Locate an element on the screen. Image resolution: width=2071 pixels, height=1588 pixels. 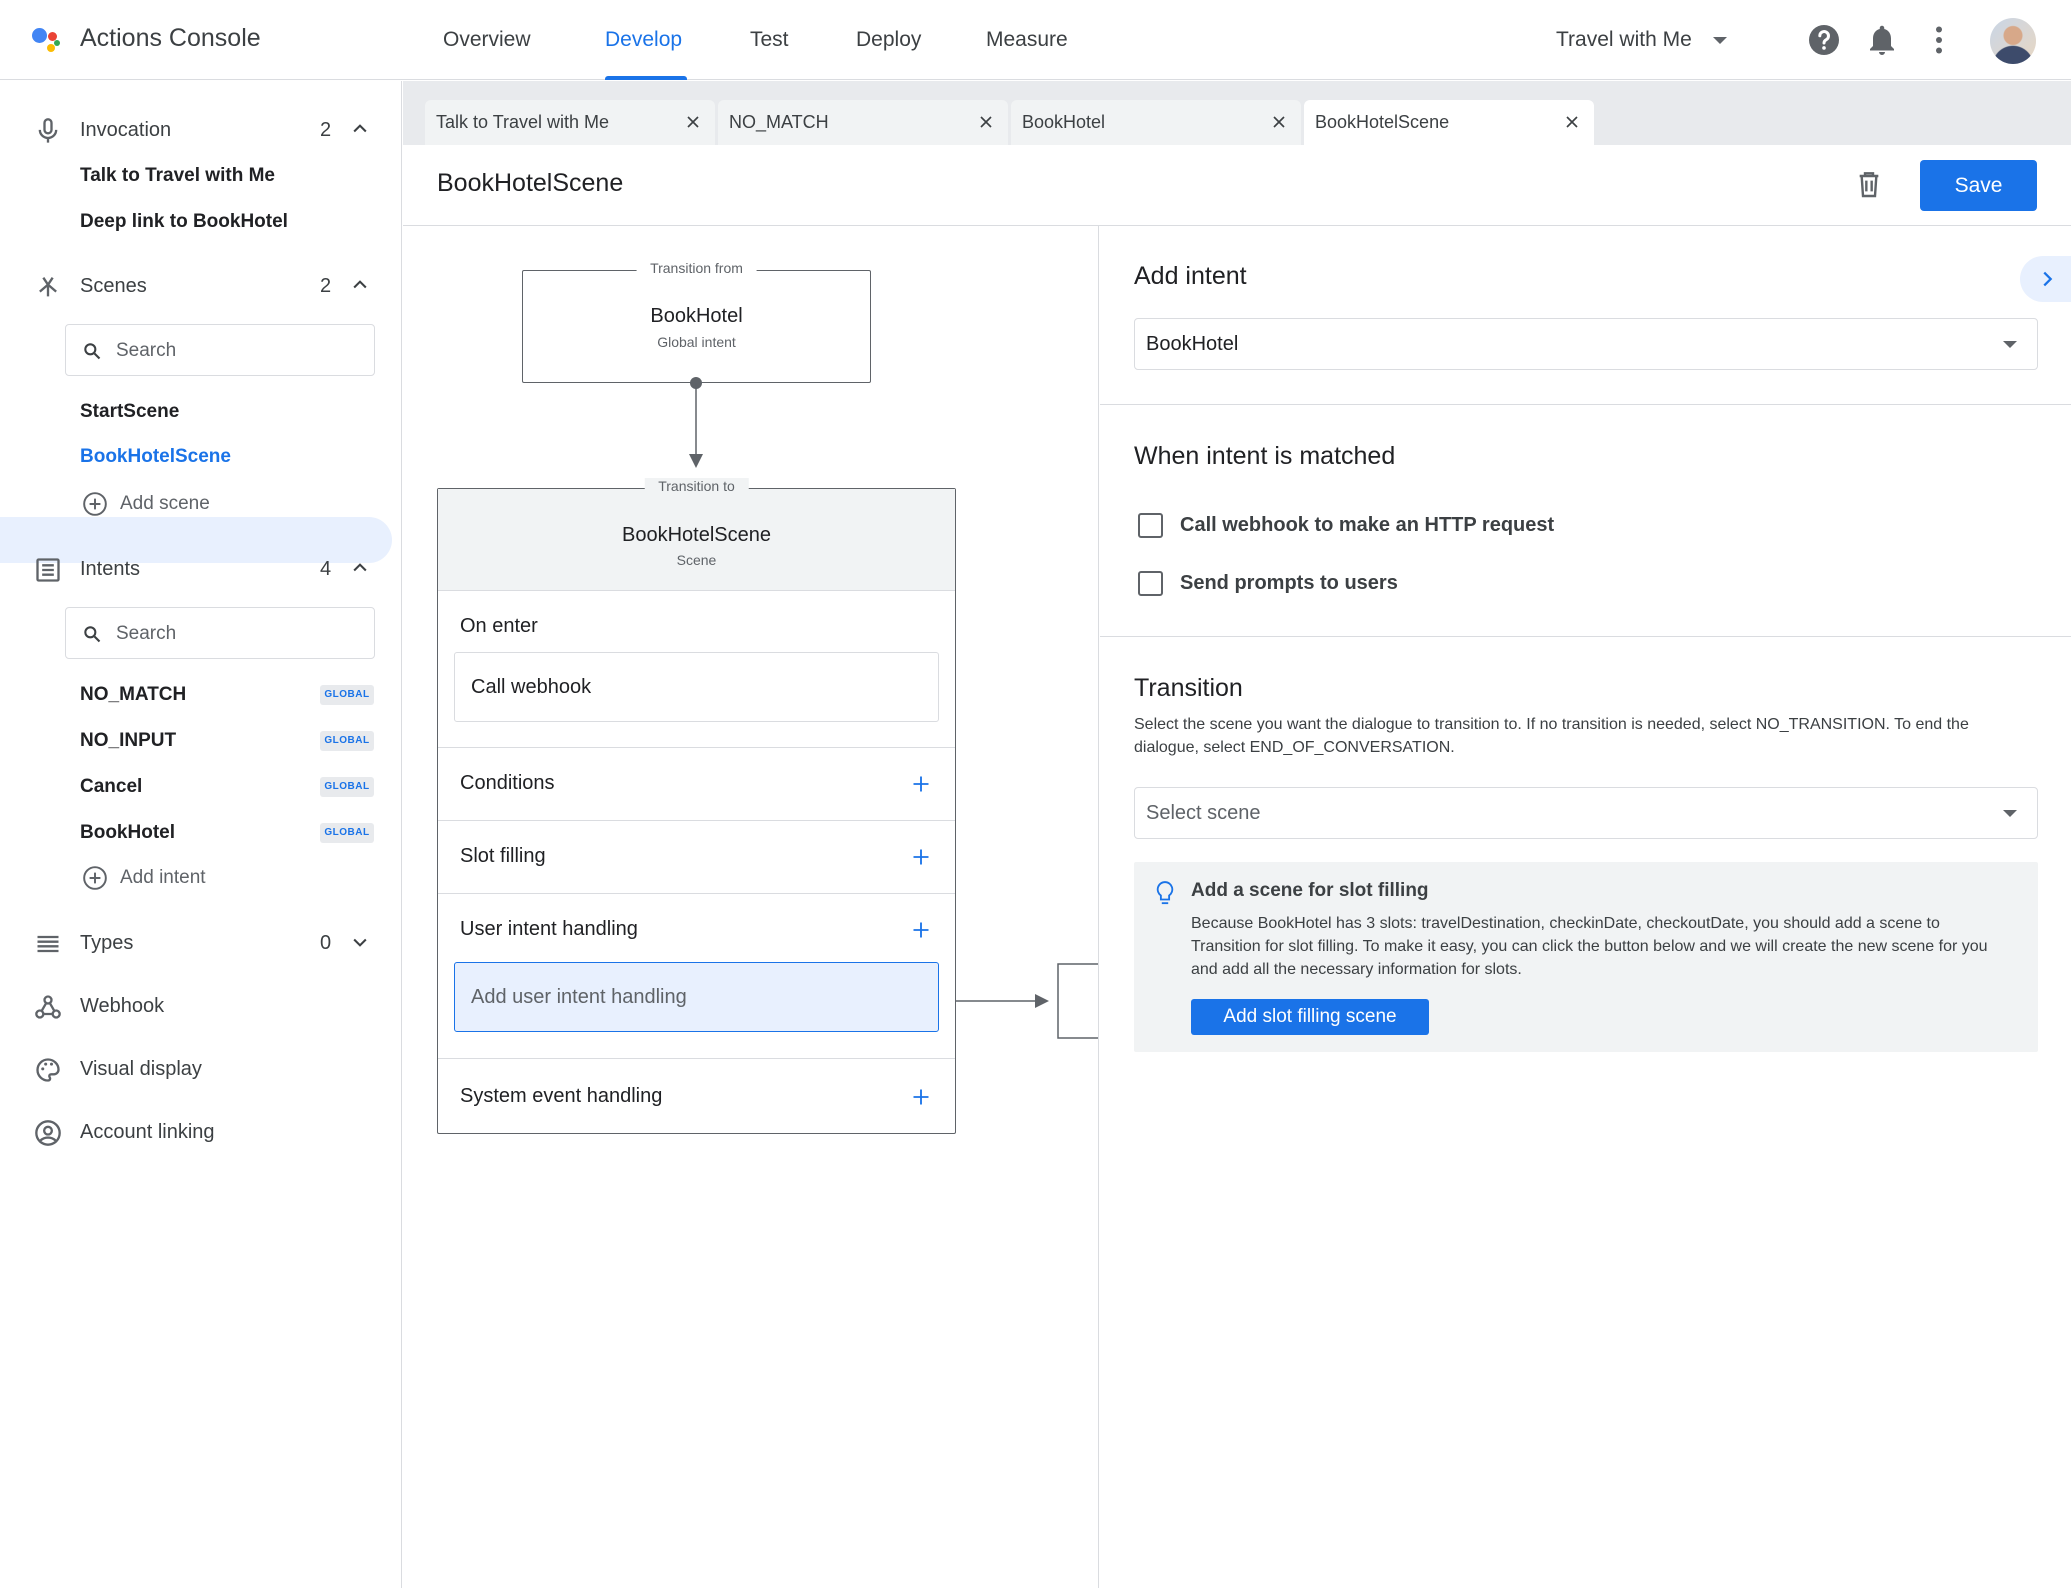
send-prompts-checkbox is located at coordinates (1150, 583).